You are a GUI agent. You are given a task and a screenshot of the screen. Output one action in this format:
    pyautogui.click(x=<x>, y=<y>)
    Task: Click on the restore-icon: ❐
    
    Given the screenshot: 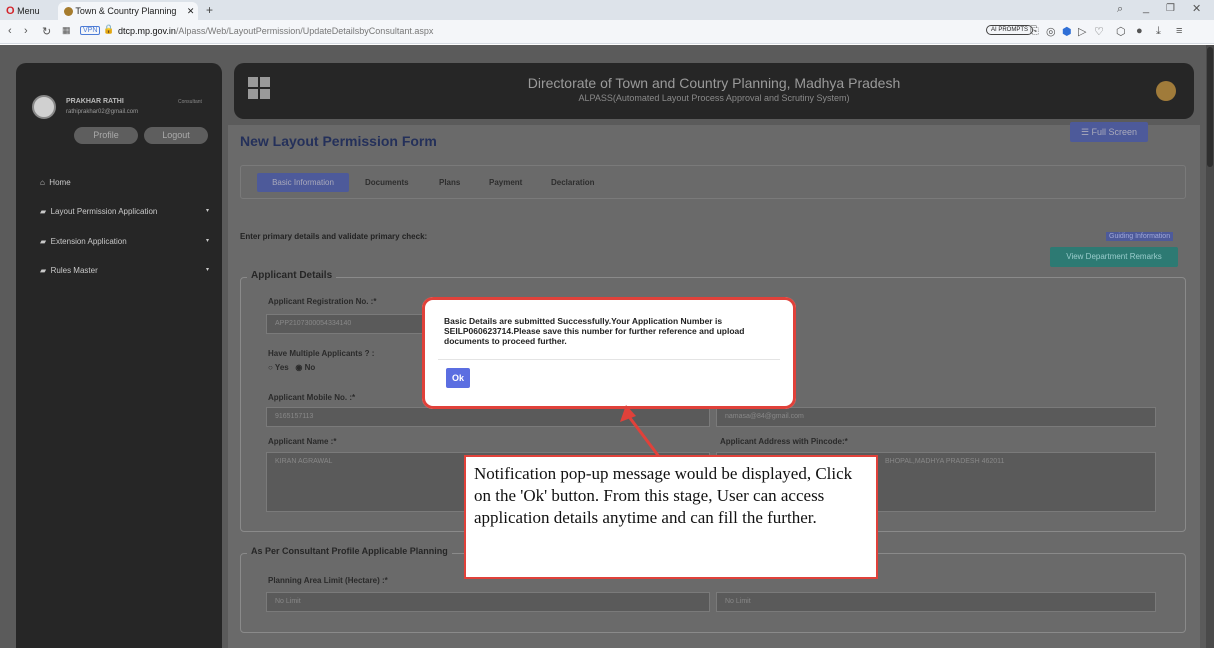 What is the action you would take?
    pyautogui.click(x=1170, y=8)
    